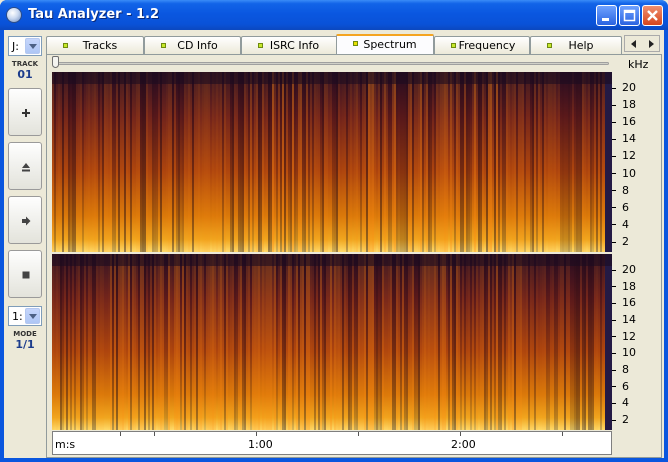  I want to click on stop-button, so click(25, 274).